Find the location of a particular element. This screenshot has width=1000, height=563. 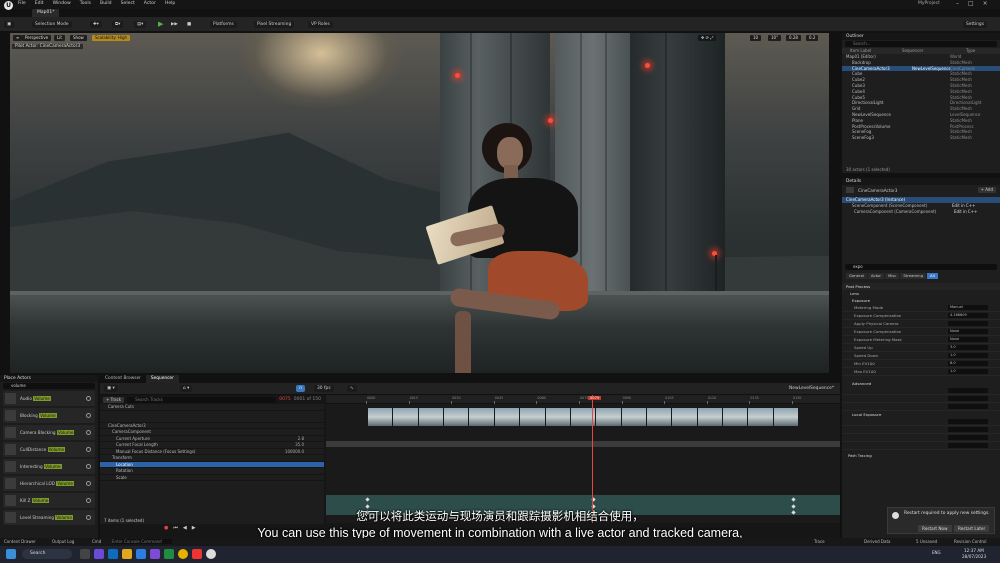

property-value: 8.0 is located at coordinates (968, 364).